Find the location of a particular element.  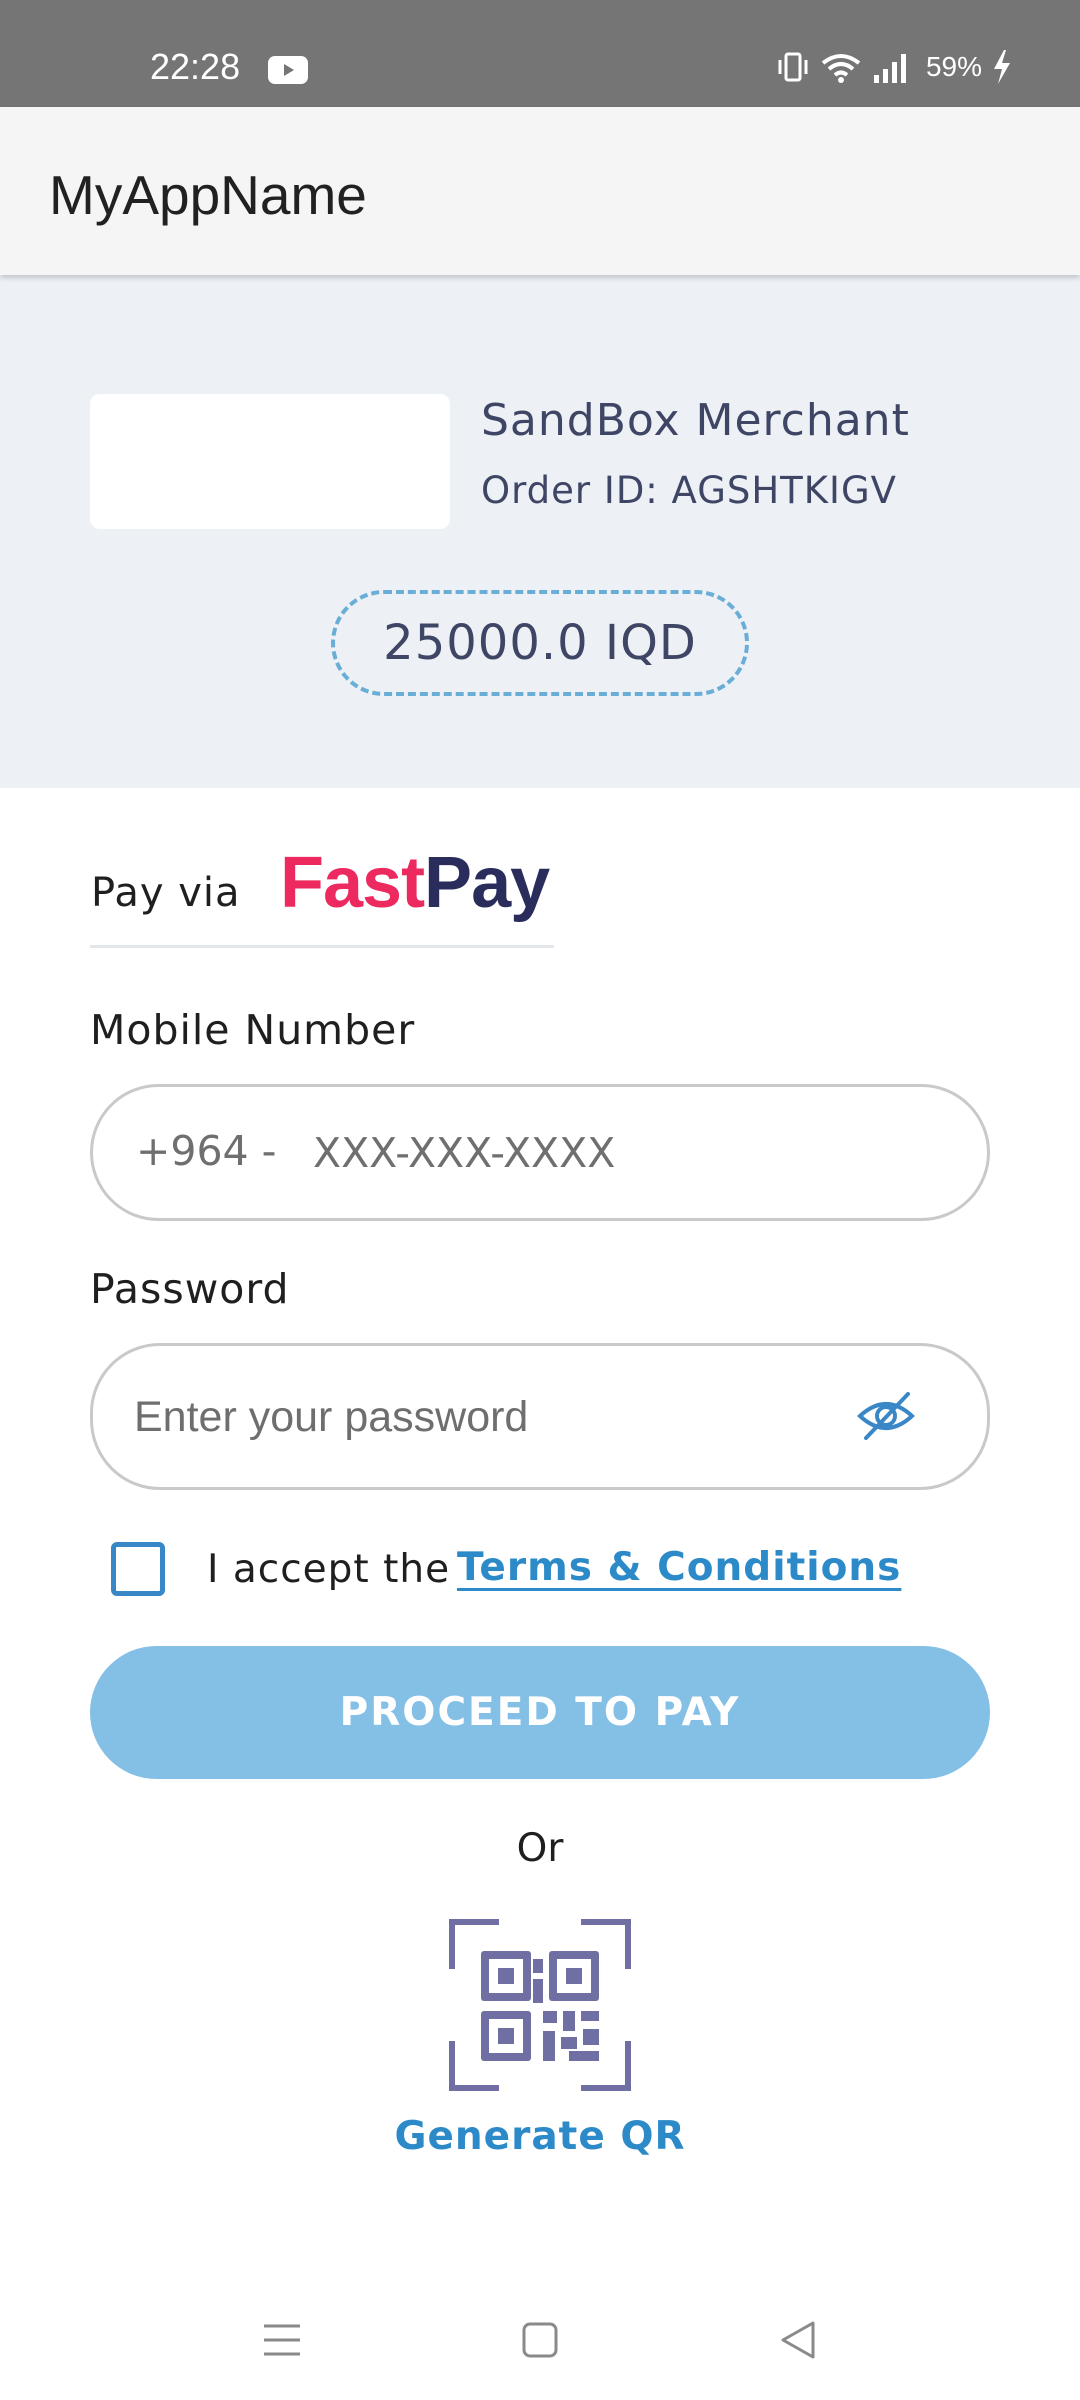

menu-icon is located at coordinates (282, 2340).